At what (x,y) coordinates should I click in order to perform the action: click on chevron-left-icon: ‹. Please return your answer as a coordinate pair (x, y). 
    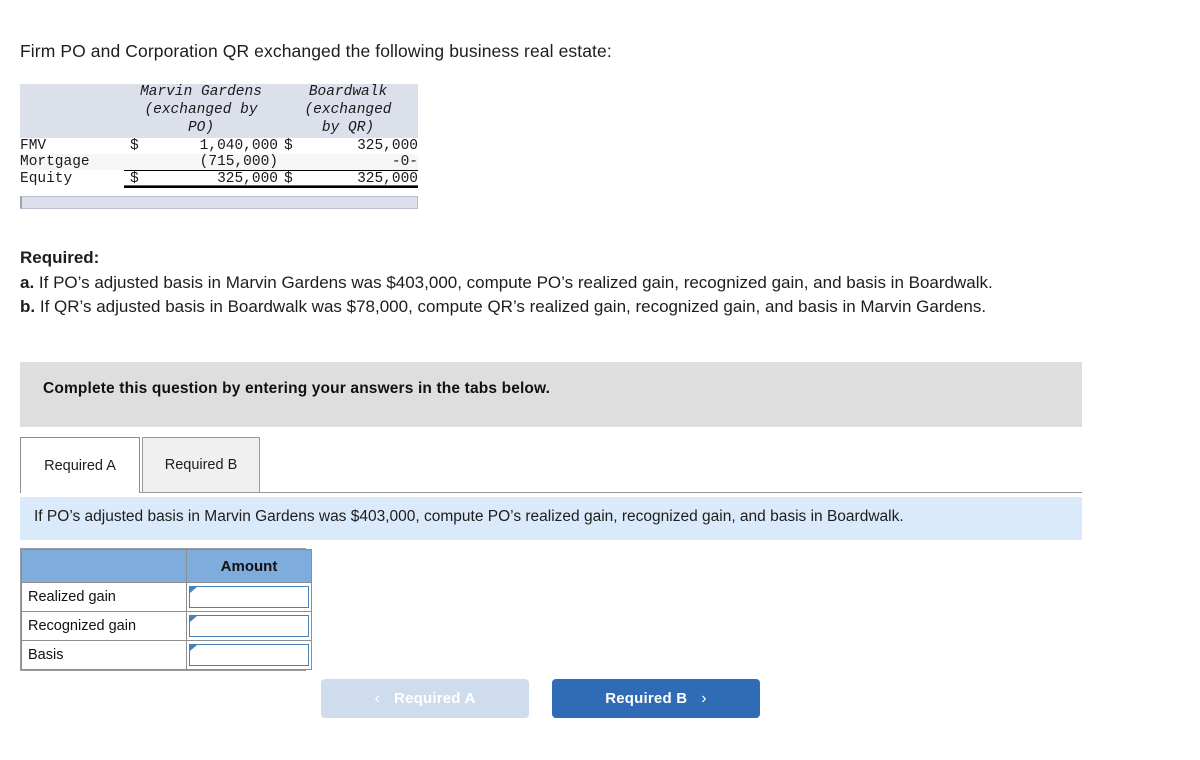
    Looking at the image, I should click on (377, 698).